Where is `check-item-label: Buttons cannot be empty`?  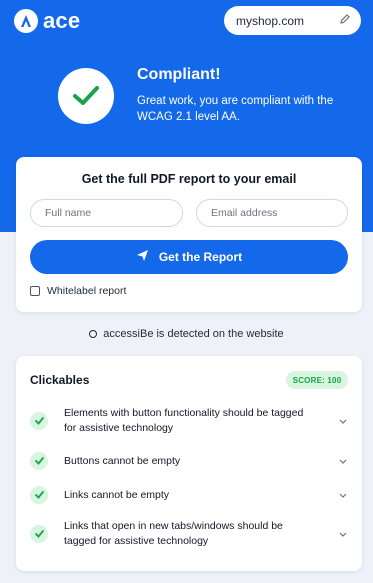
check-item-label: Buttons cannot be empty is located at coordinates (122, 460).